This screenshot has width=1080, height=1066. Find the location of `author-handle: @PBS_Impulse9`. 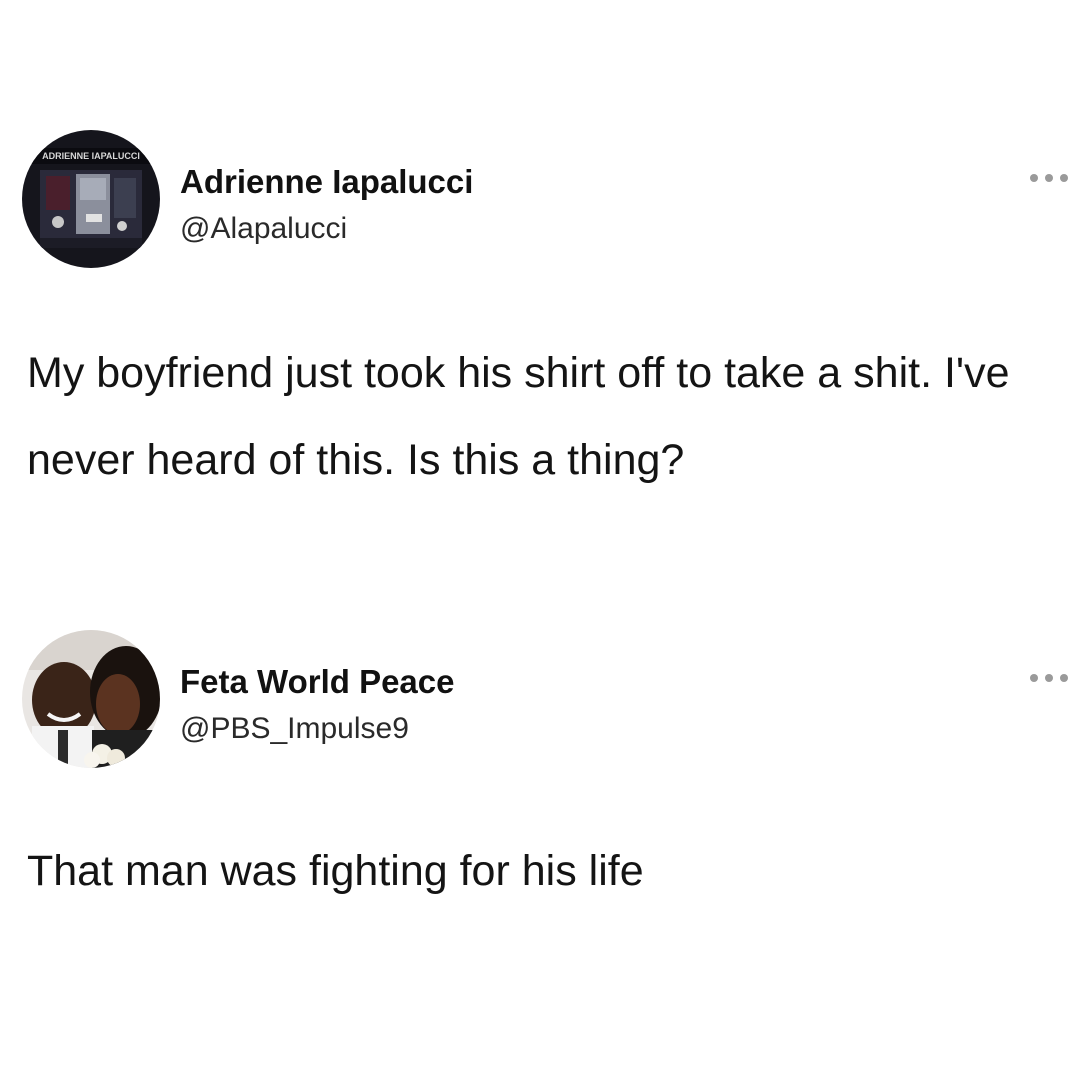

author-handle: @PBS_Impulse9 is located at coordinates (294, 729).